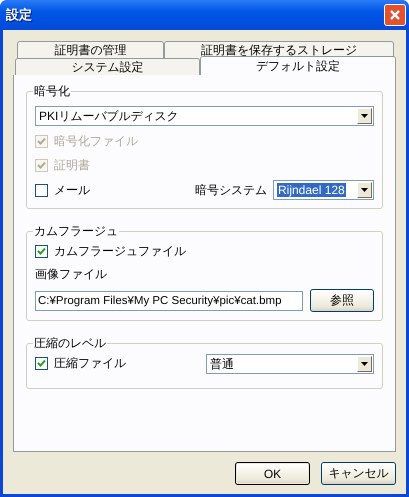 The width and height of the screenshot is (409, 497). I want to click on tab: 証明書の管理, so click(90, 49).